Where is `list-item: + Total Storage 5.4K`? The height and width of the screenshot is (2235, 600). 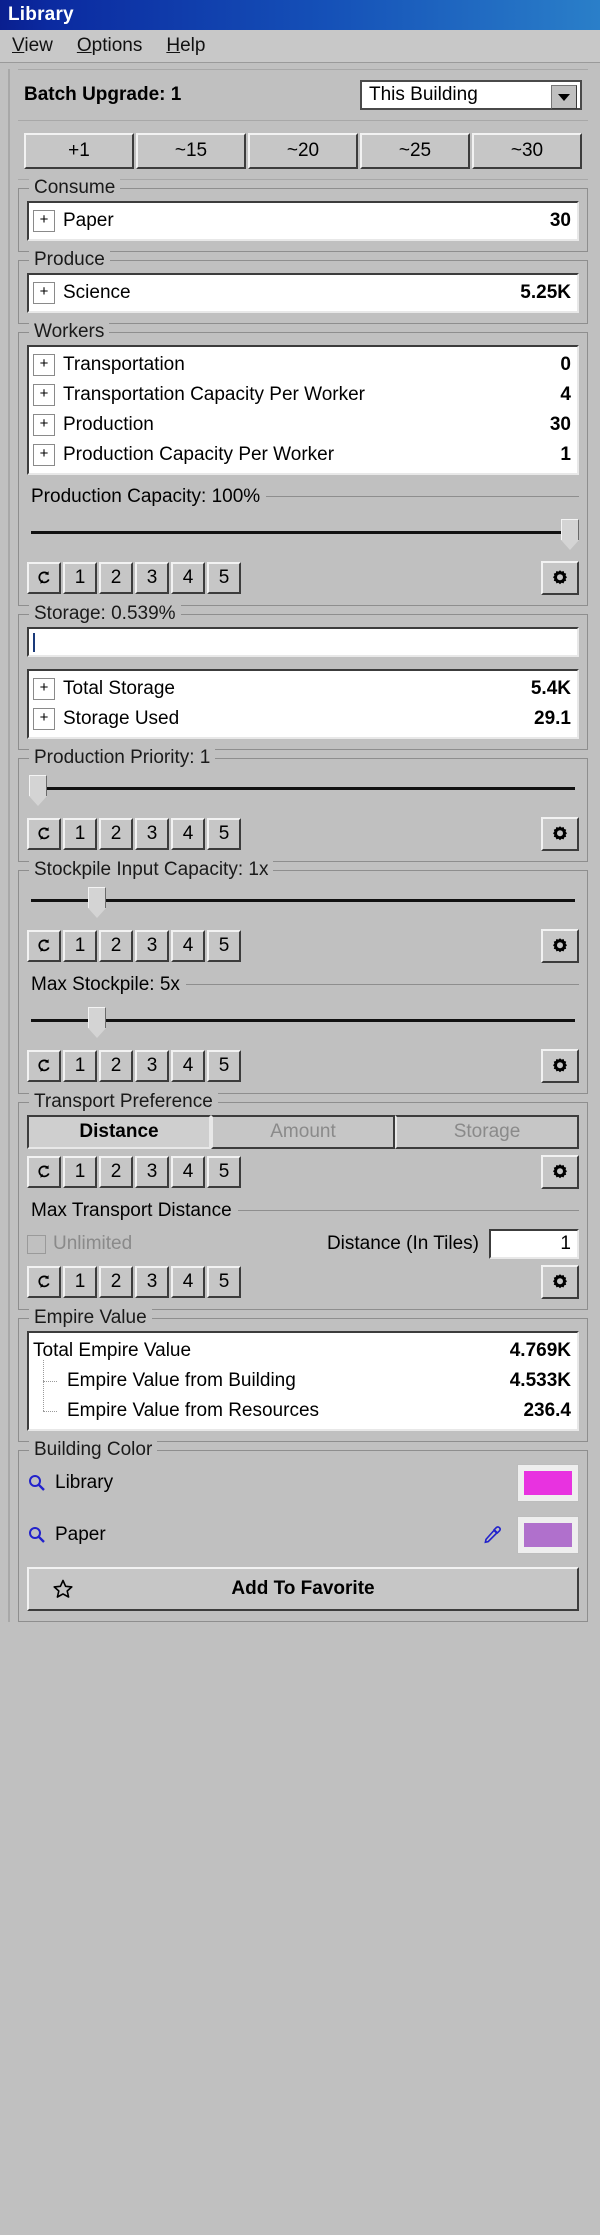
list-item: + Total Storage 5.4K is located at coordinates (302, 689).